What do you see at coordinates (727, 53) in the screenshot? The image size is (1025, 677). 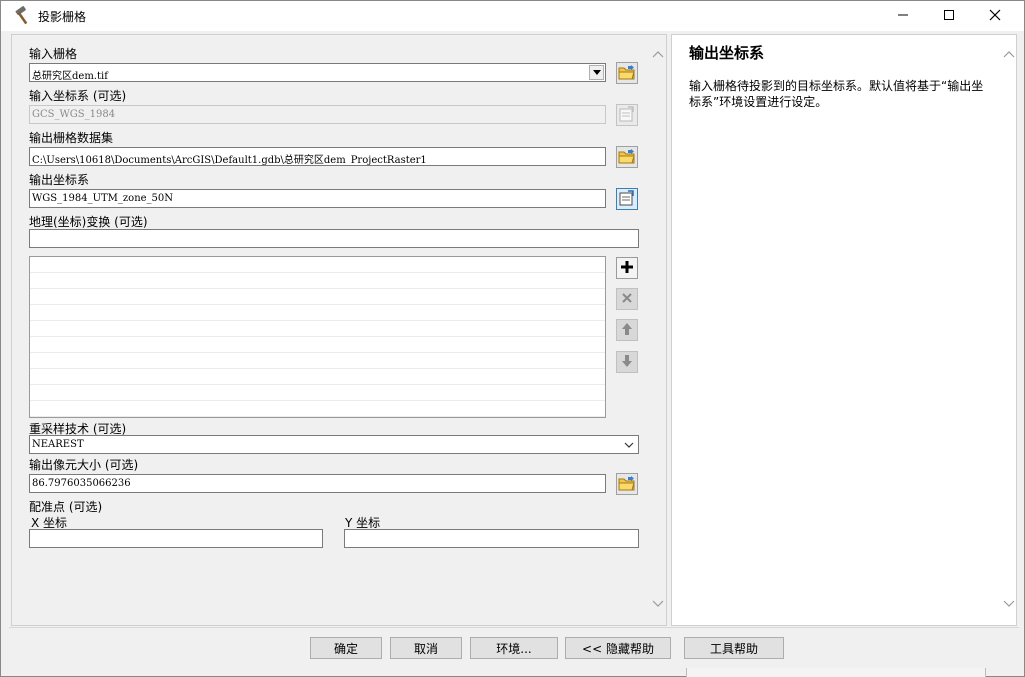 I see `help-title: 输出坐标系` at bounding box center [727, 53].